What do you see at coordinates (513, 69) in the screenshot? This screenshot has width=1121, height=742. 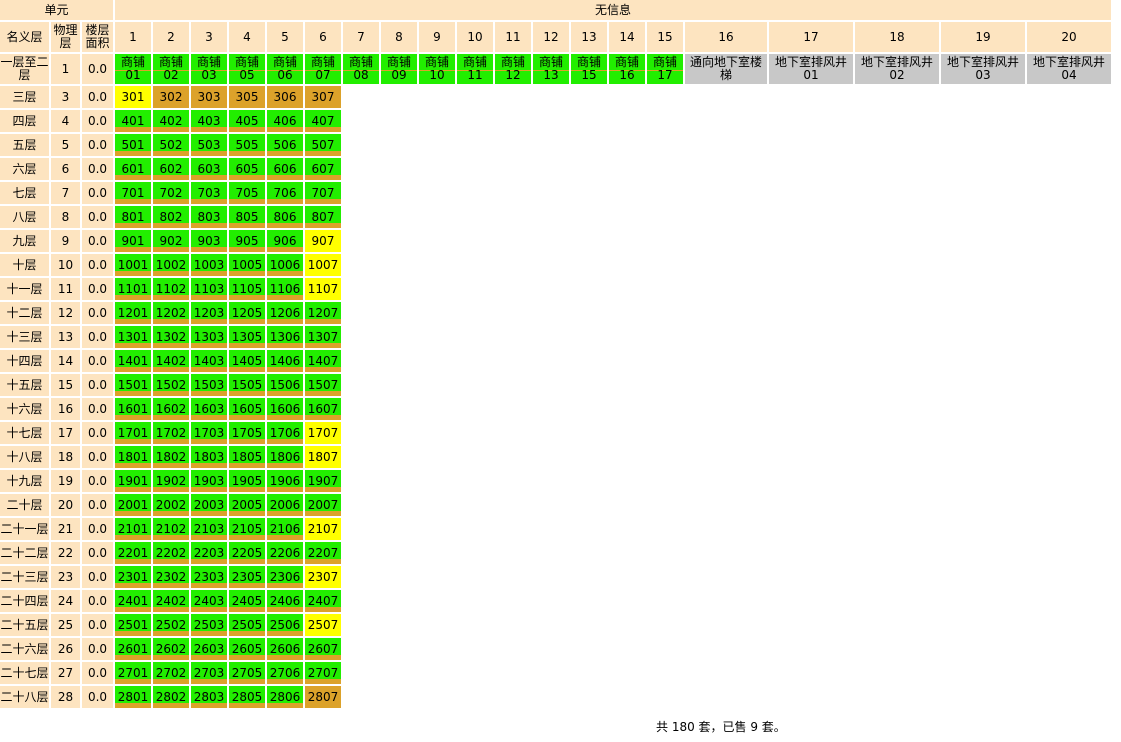 I see `unit-cell: 商铺12` at bounding box center [513, 69].